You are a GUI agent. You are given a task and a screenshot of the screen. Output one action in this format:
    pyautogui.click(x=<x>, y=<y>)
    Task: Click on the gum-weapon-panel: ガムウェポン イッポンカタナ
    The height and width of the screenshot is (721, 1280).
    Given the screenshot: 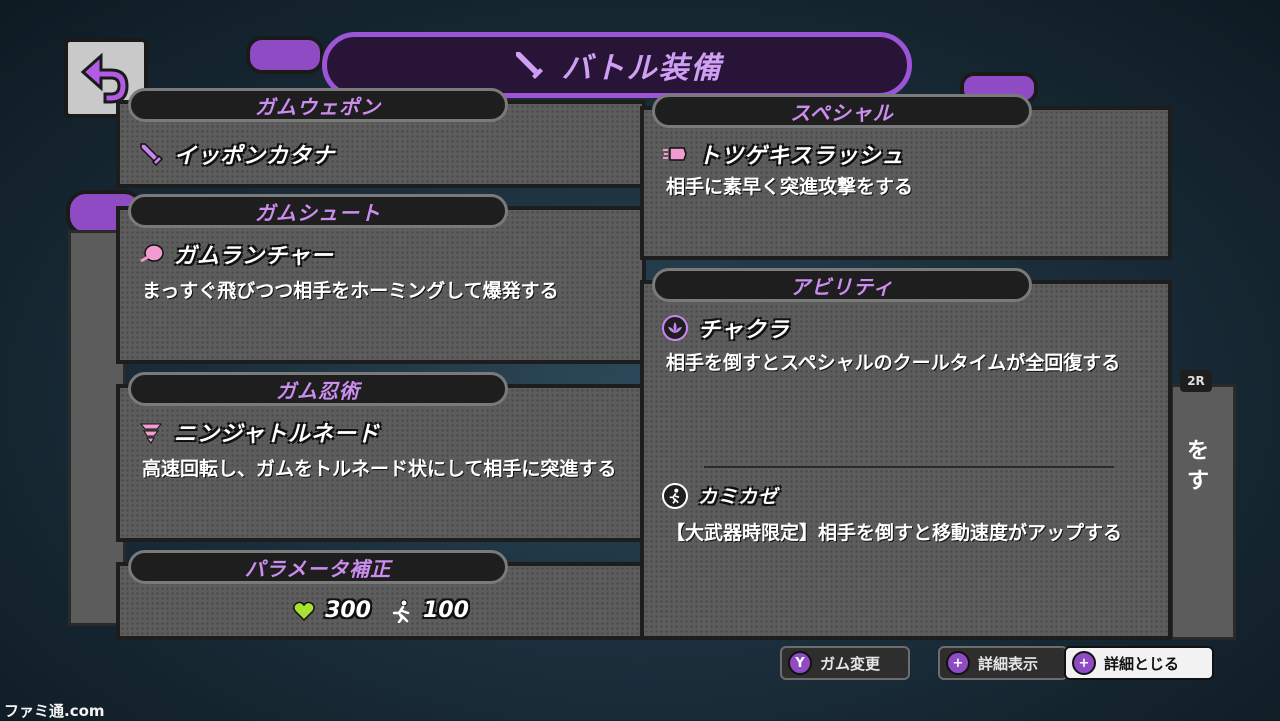 What is the action you would take?
    pyautogui.click(x=381, y=138)
    